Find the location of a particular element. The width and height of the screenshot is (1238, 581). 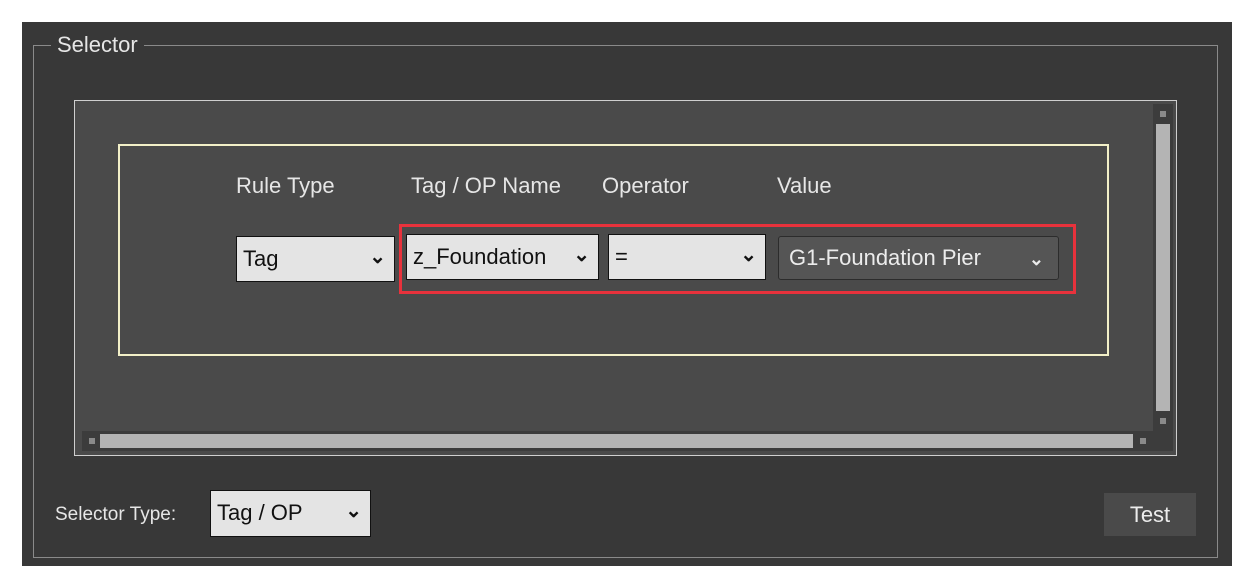

rule-type-select: Tag ⌄ is located at coordinates (315, 259).